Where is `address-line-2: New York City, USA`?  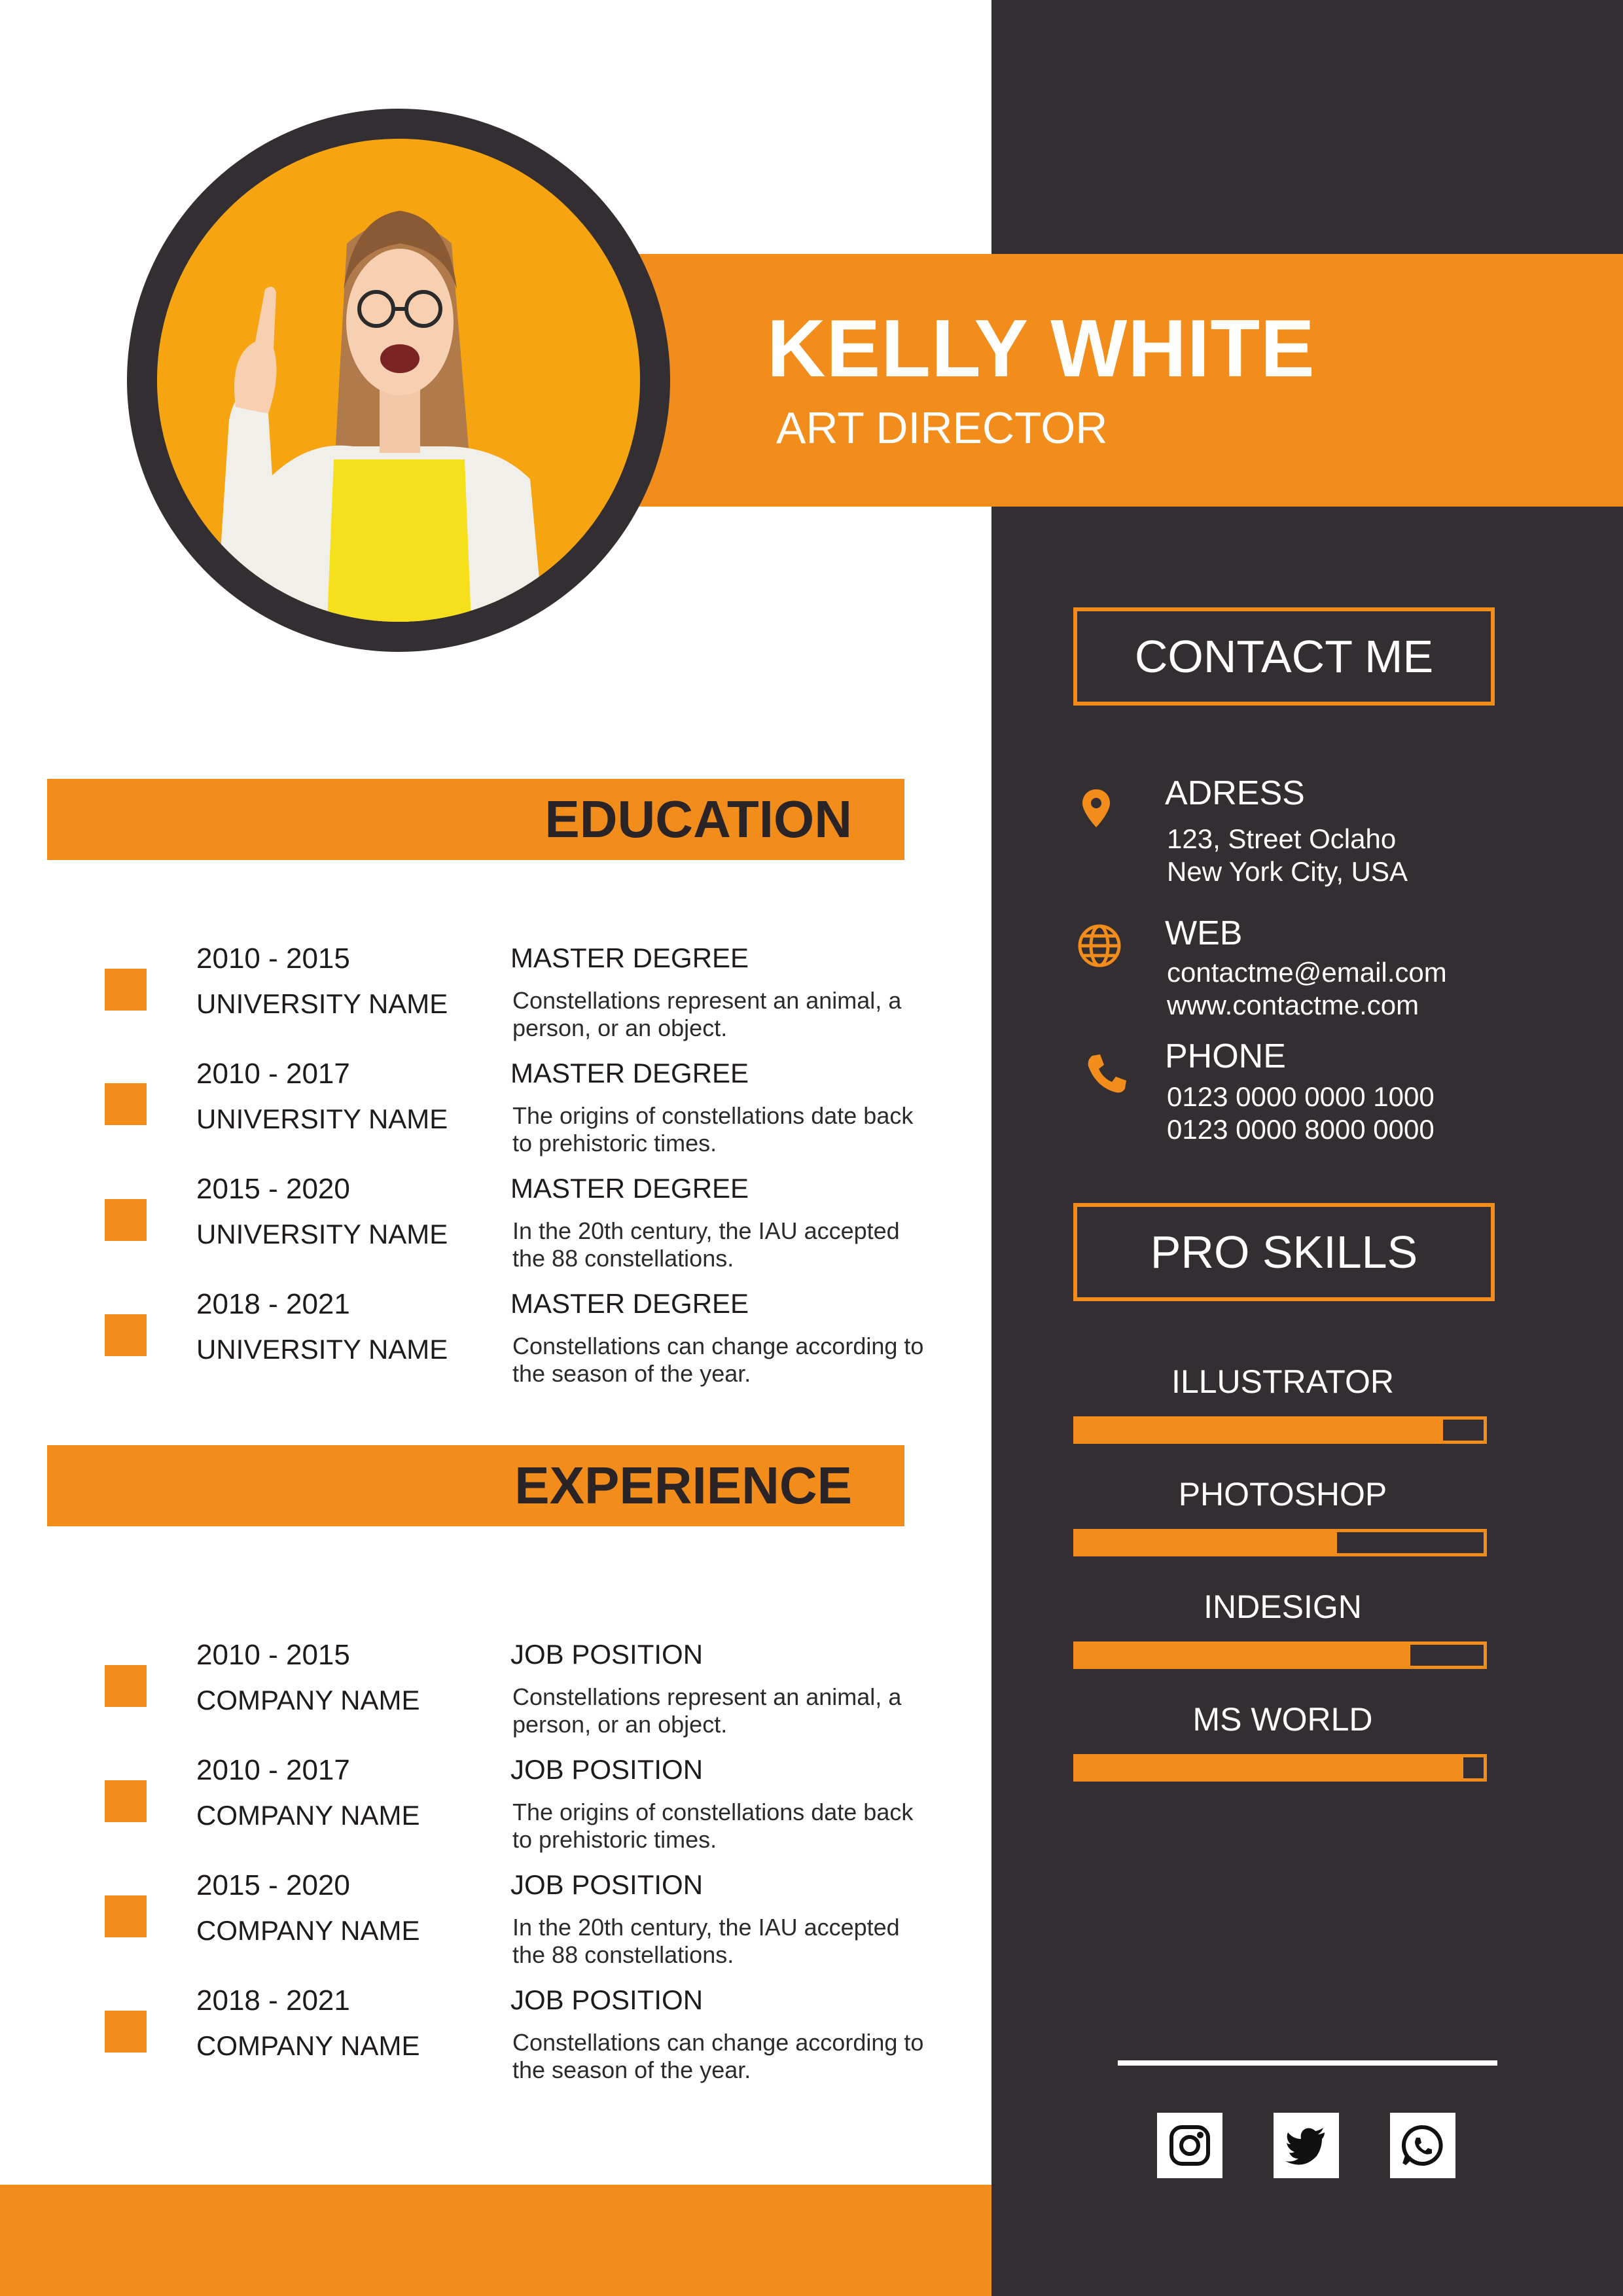 address-line-2: New York City, USA is located at coordinates (1288, 871).